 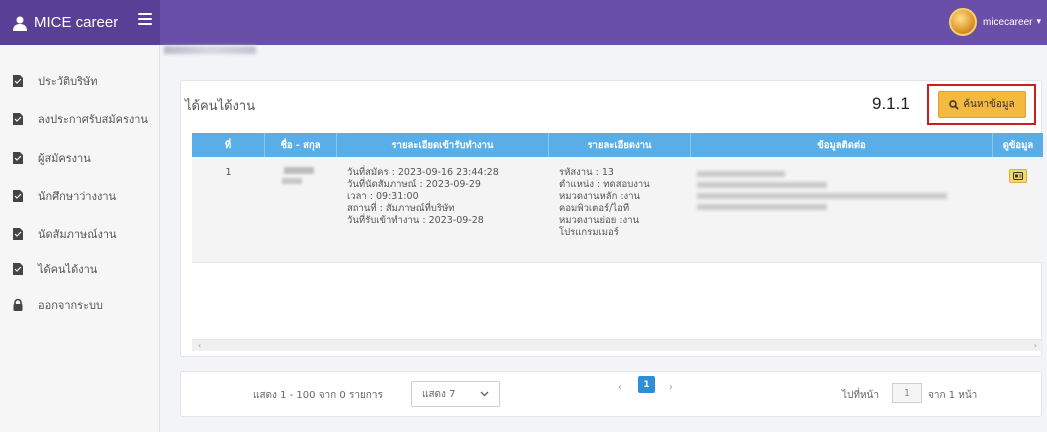 I want to click on column-header: ดูข้อมูล, so click(x=1018, y=145).